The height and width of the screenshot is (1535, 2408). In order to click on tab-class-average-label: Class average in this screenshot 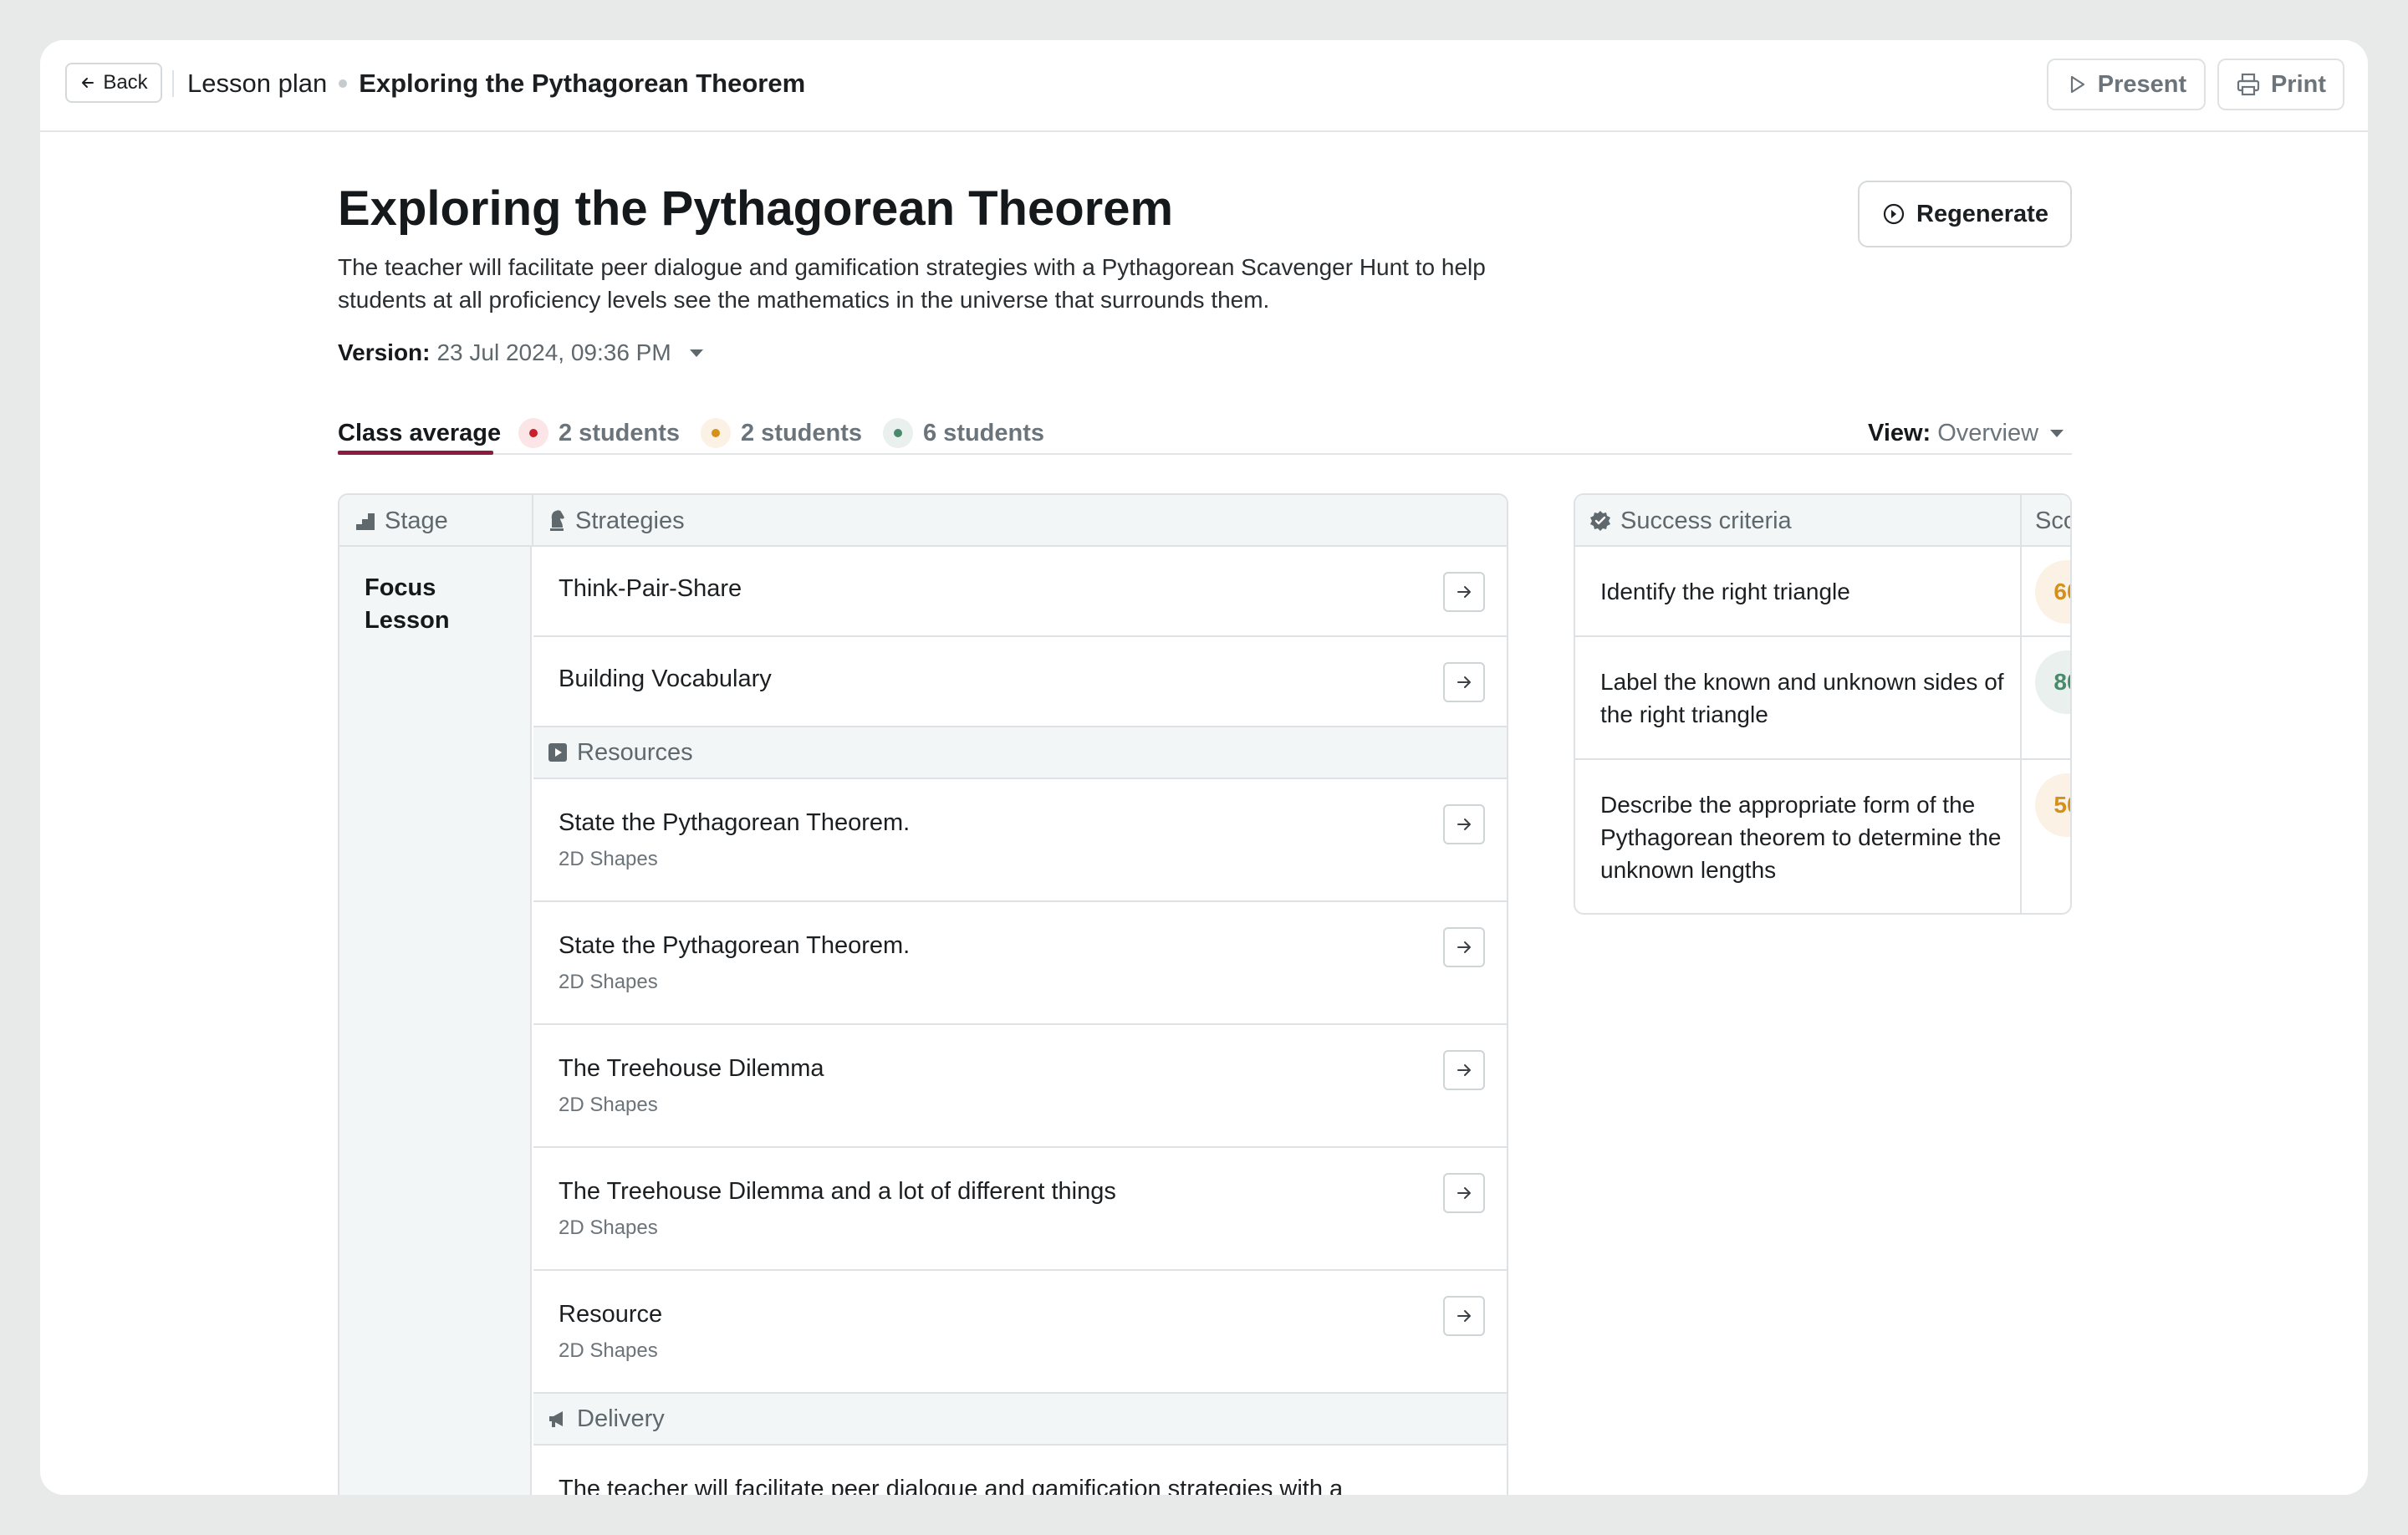, I will do `click(420, 432)`.